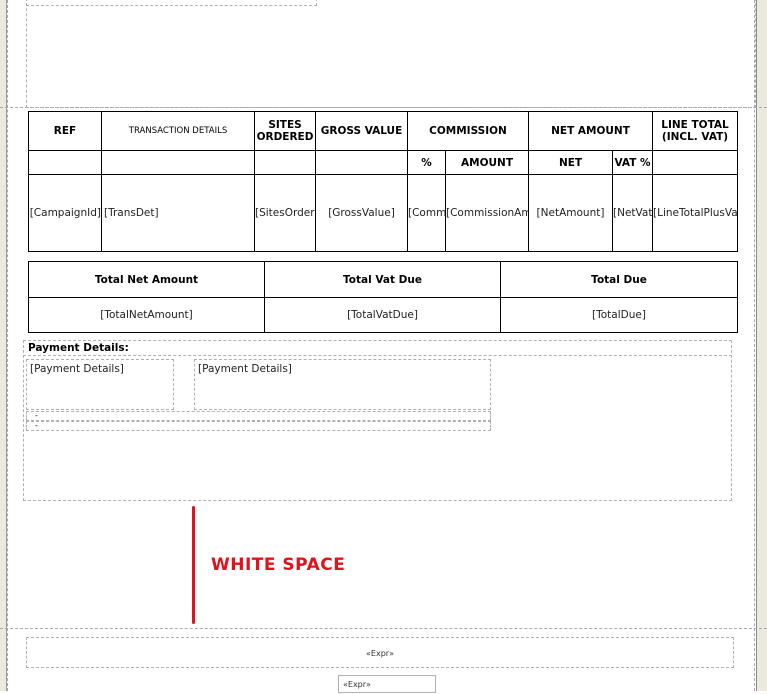 This screenshot has height=694, width=767. What do you see at coordinates (377, 348) in the screenshot?
I see `payment-details-header-band` at bounding box center [377, 348].